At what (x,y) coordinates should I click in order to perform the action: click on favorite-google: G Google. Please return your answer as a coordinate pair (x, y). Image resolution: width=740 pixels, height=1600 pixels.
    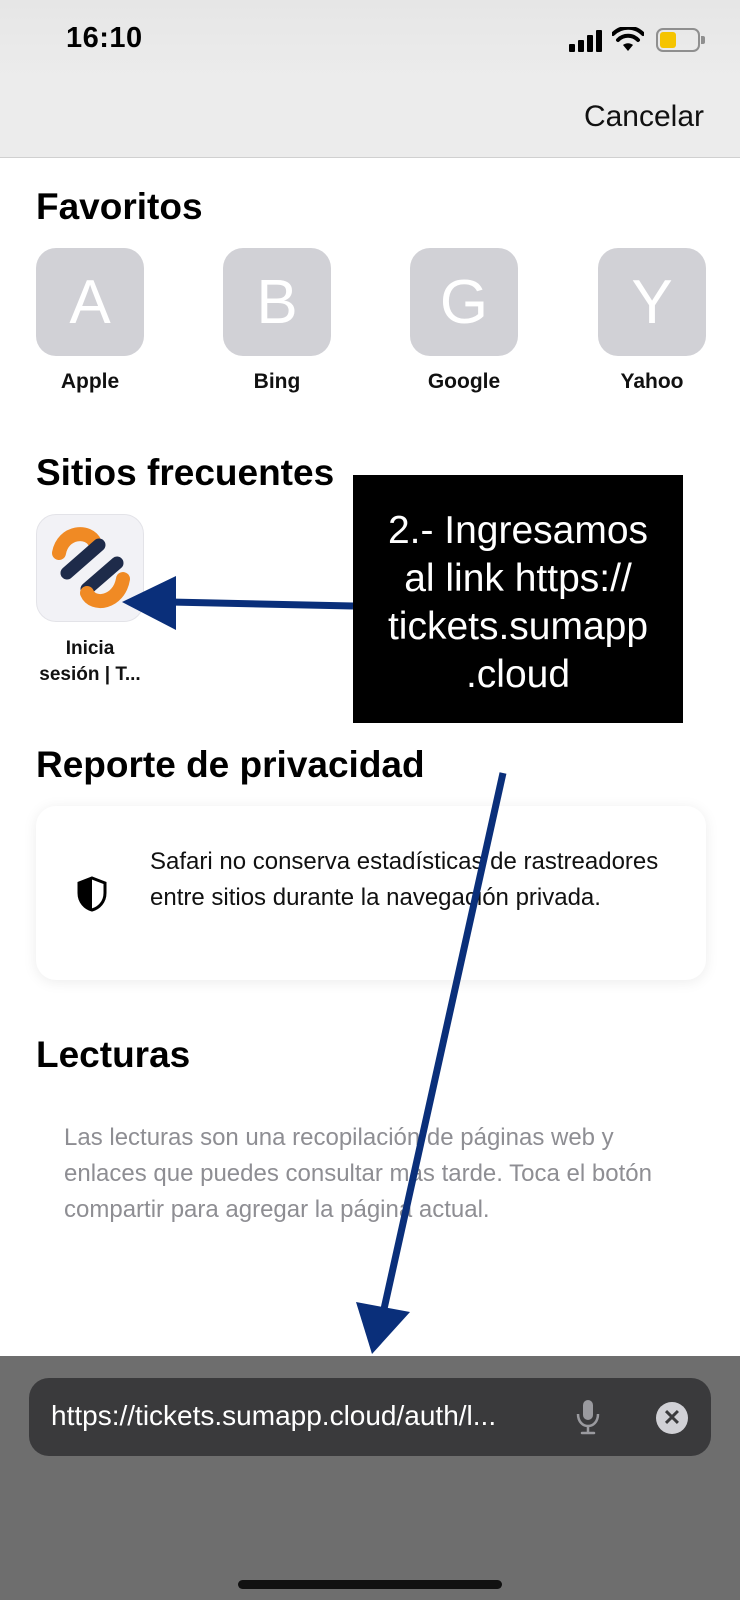
    Looking at the image, I should click on (464, 321).